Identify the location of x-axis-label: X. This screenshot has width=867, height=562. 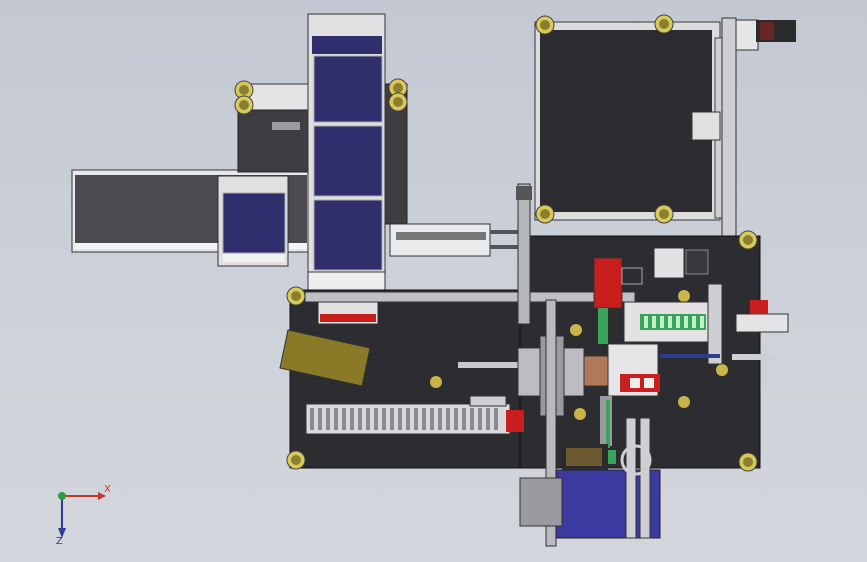
(107, 489).